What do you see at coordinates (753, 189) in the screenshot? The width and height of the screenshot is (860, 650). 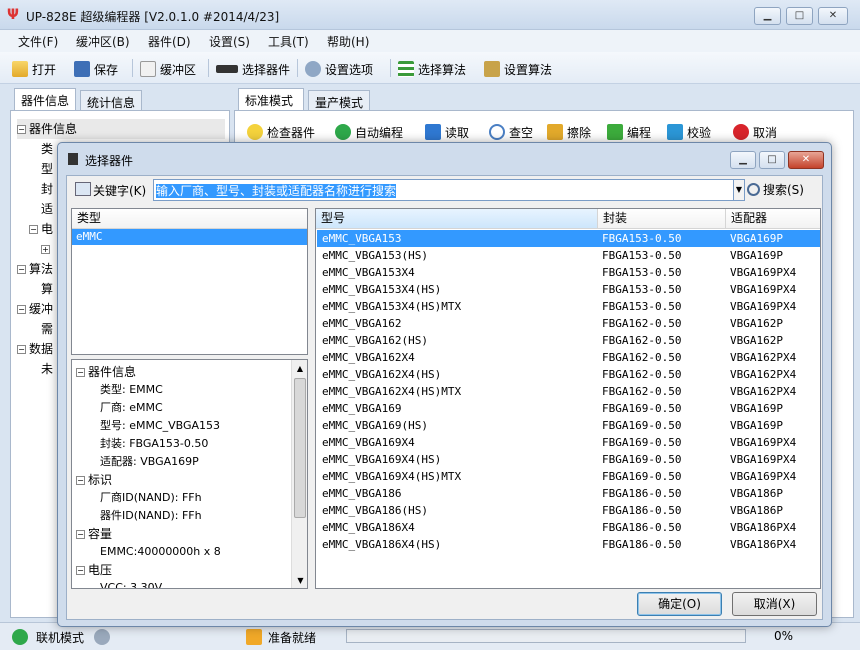 I see `search-icon` at bounding box center [753, 189].